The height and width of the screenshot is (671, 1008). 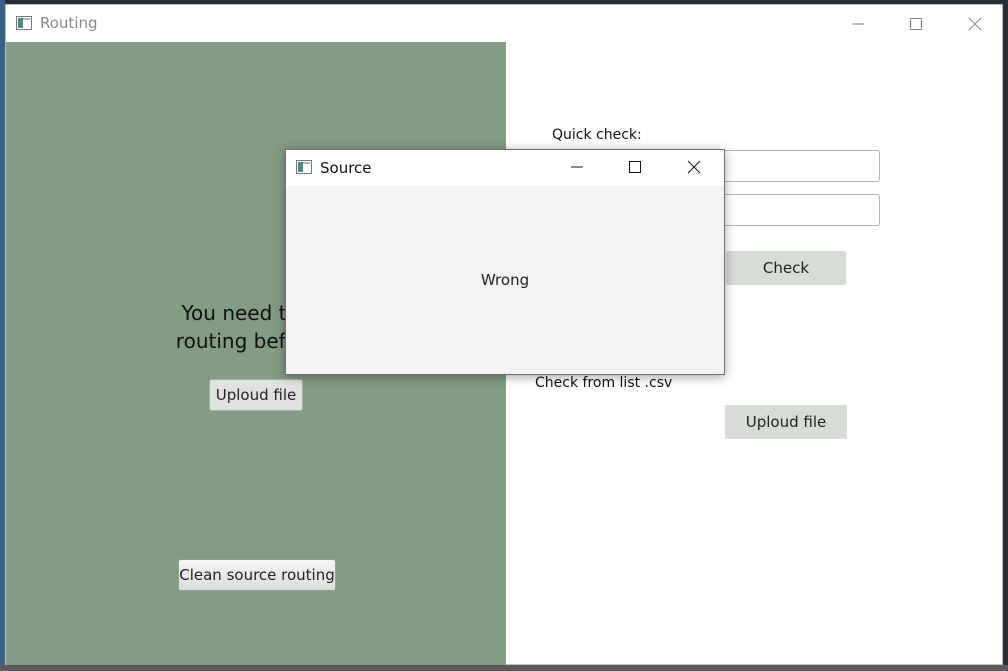 I want to click on minimize-button, so click(x=858, y=24).